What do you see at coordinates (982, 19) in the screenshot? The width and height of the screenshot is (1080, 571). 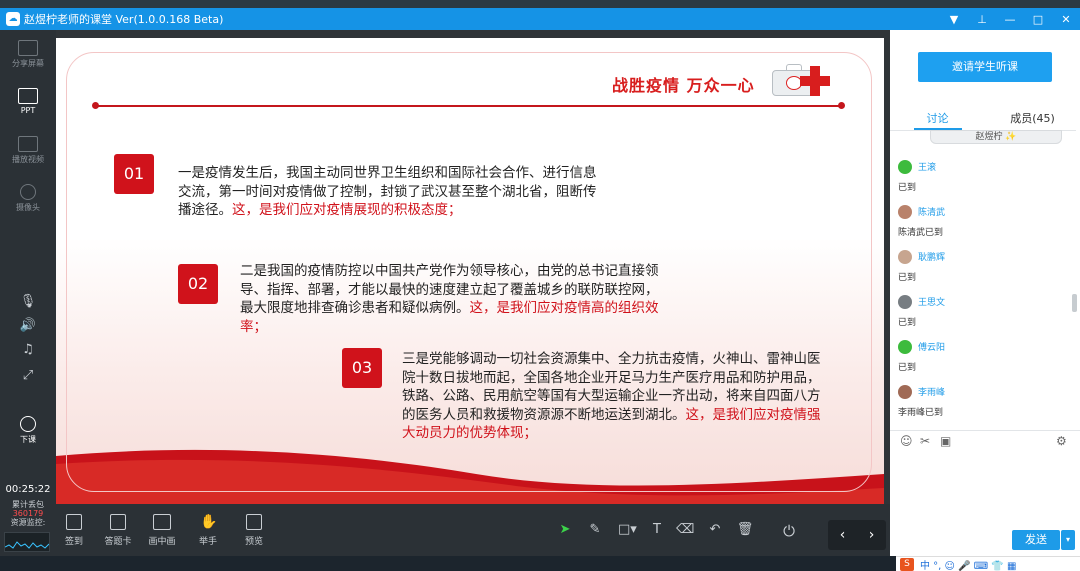 I see `pin-icon: ⊥` at bounding box center [982, 19].